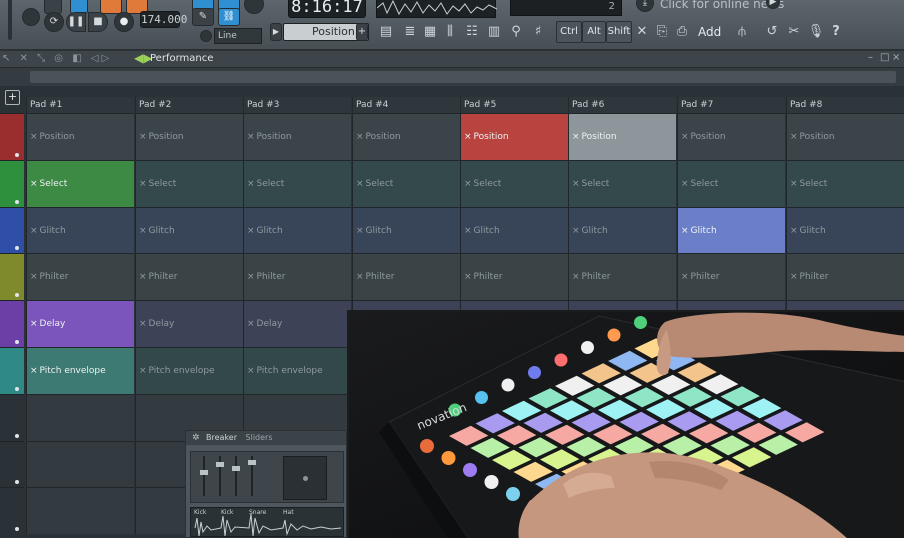  What do you see at coordinates (642, 32) in the screenshot?
I see `delete-icon: ✕` at bounding box center [642, 32].